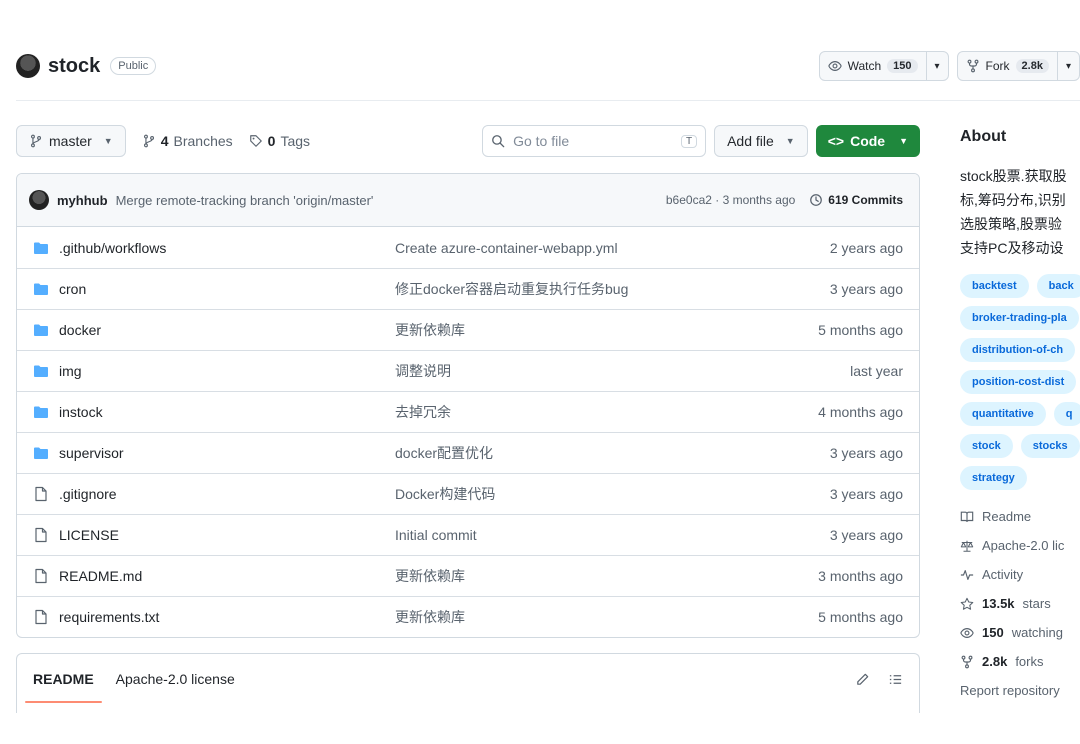 This screenshot has width=1080, height=744. I want to click on branch-icon, so click(36, 141).